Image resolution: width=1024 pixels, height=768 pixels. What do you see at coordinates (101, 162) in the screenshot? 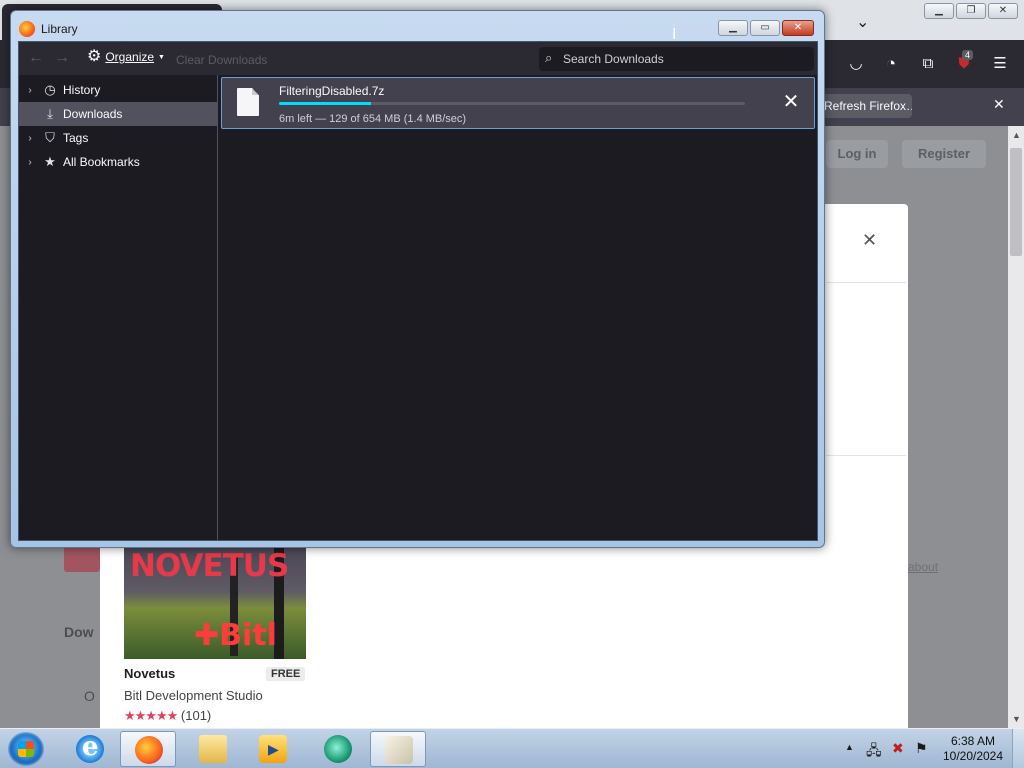
I see `sidebar-item-label: All Bookmarks` at bounding box center [101, 162].